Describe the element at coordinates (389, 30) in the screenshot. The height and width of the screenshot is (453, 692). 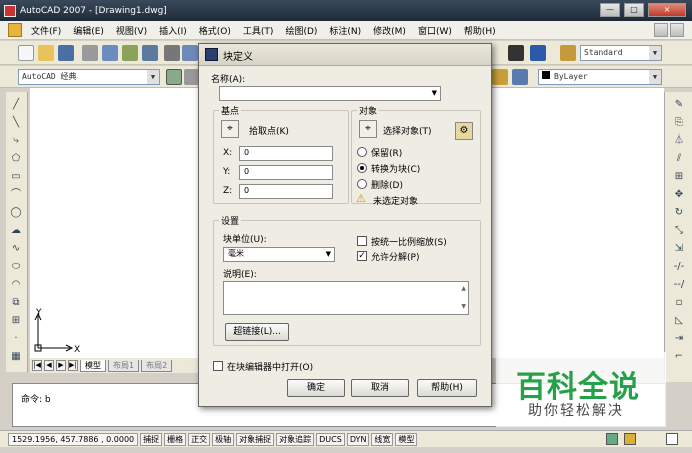
I see `menu-modify: 修改(M)` at that location.